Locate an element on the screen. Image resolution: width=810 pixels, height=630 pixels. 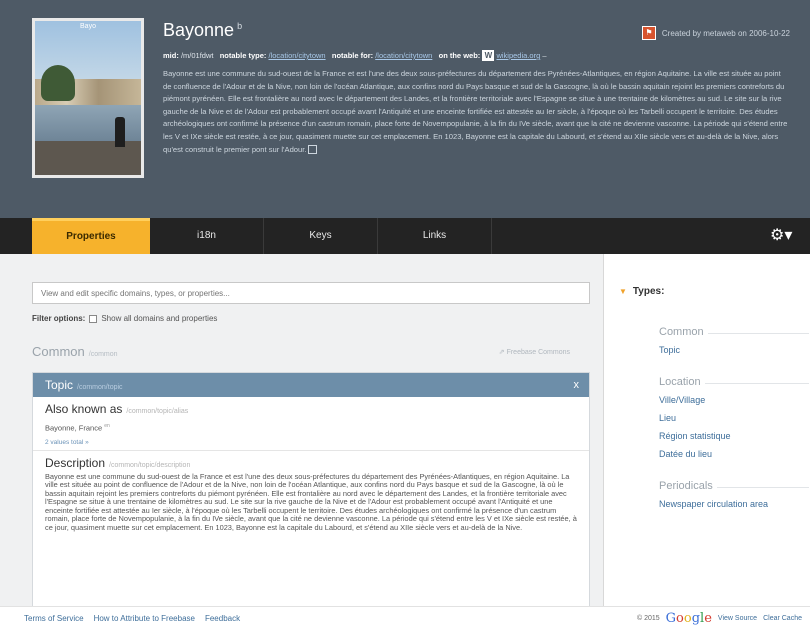
notable-for-label: notable for: is located at coordinates (352, 55).